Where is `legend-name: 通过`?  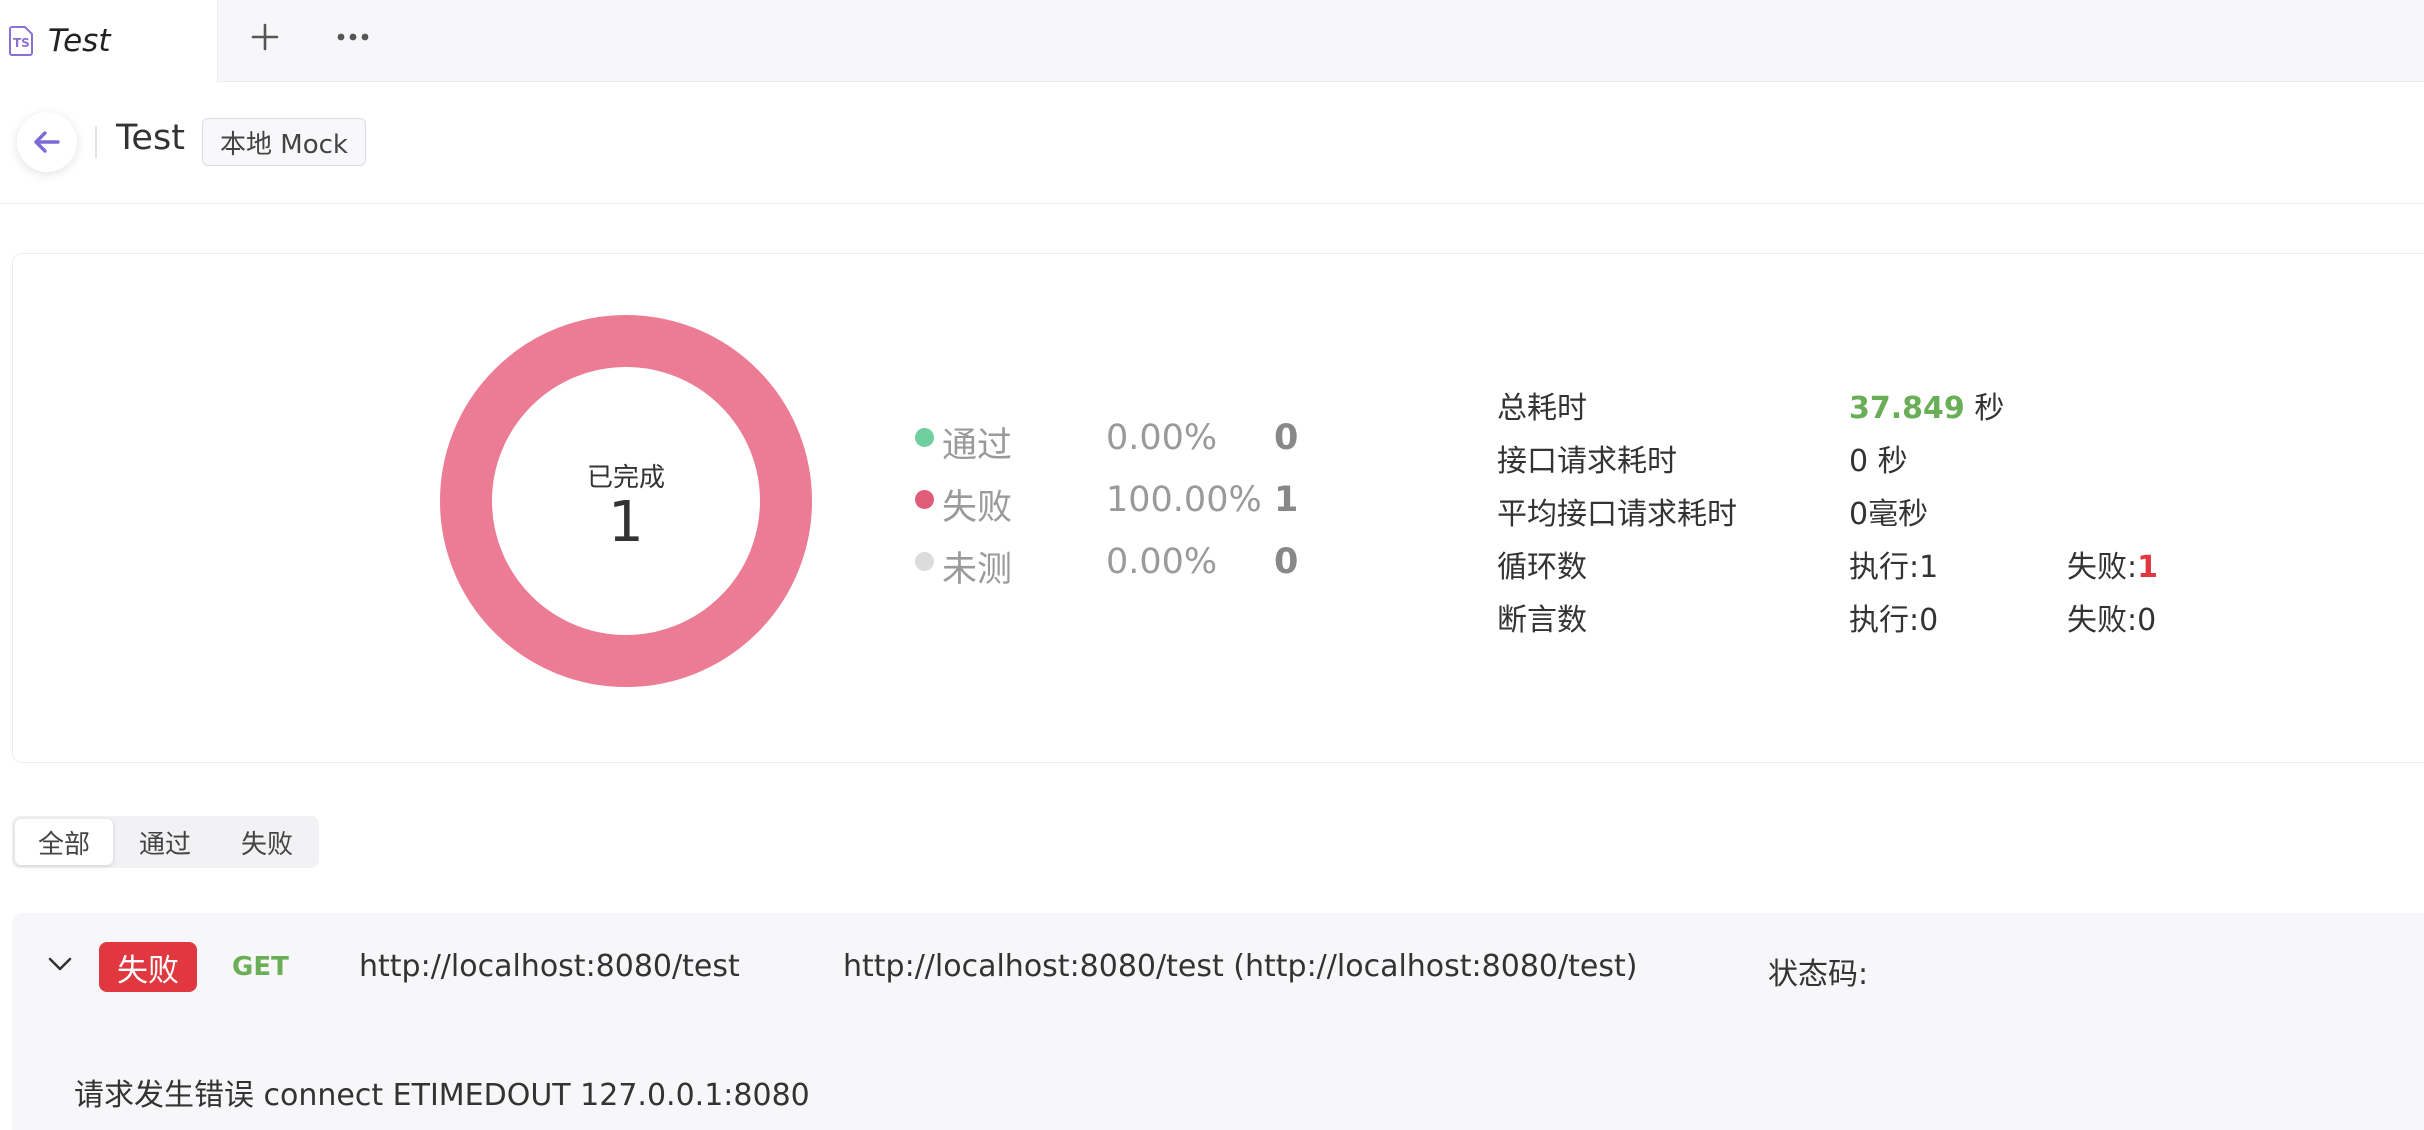
legend-name: 通过 is located at coordinates (977, 446).